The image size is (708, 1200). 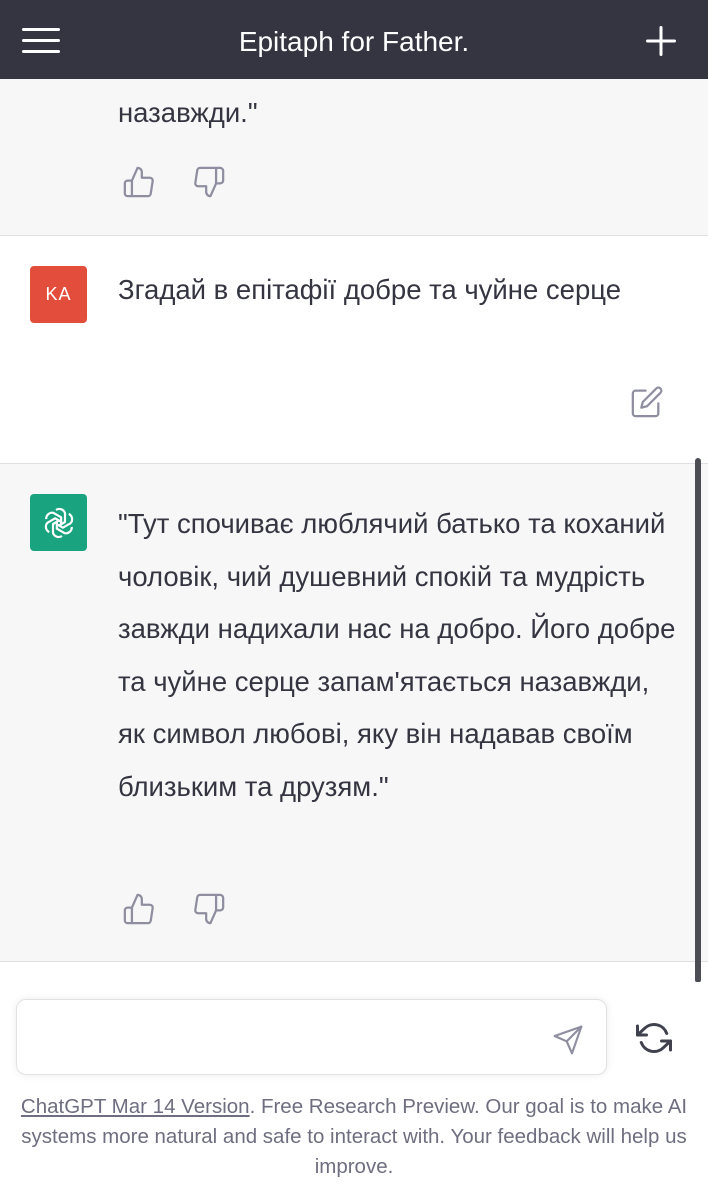 What do you see at coordinates (568, 1040) in the screenshot?
I see `send-icon` at bounding box center [568, 1040].